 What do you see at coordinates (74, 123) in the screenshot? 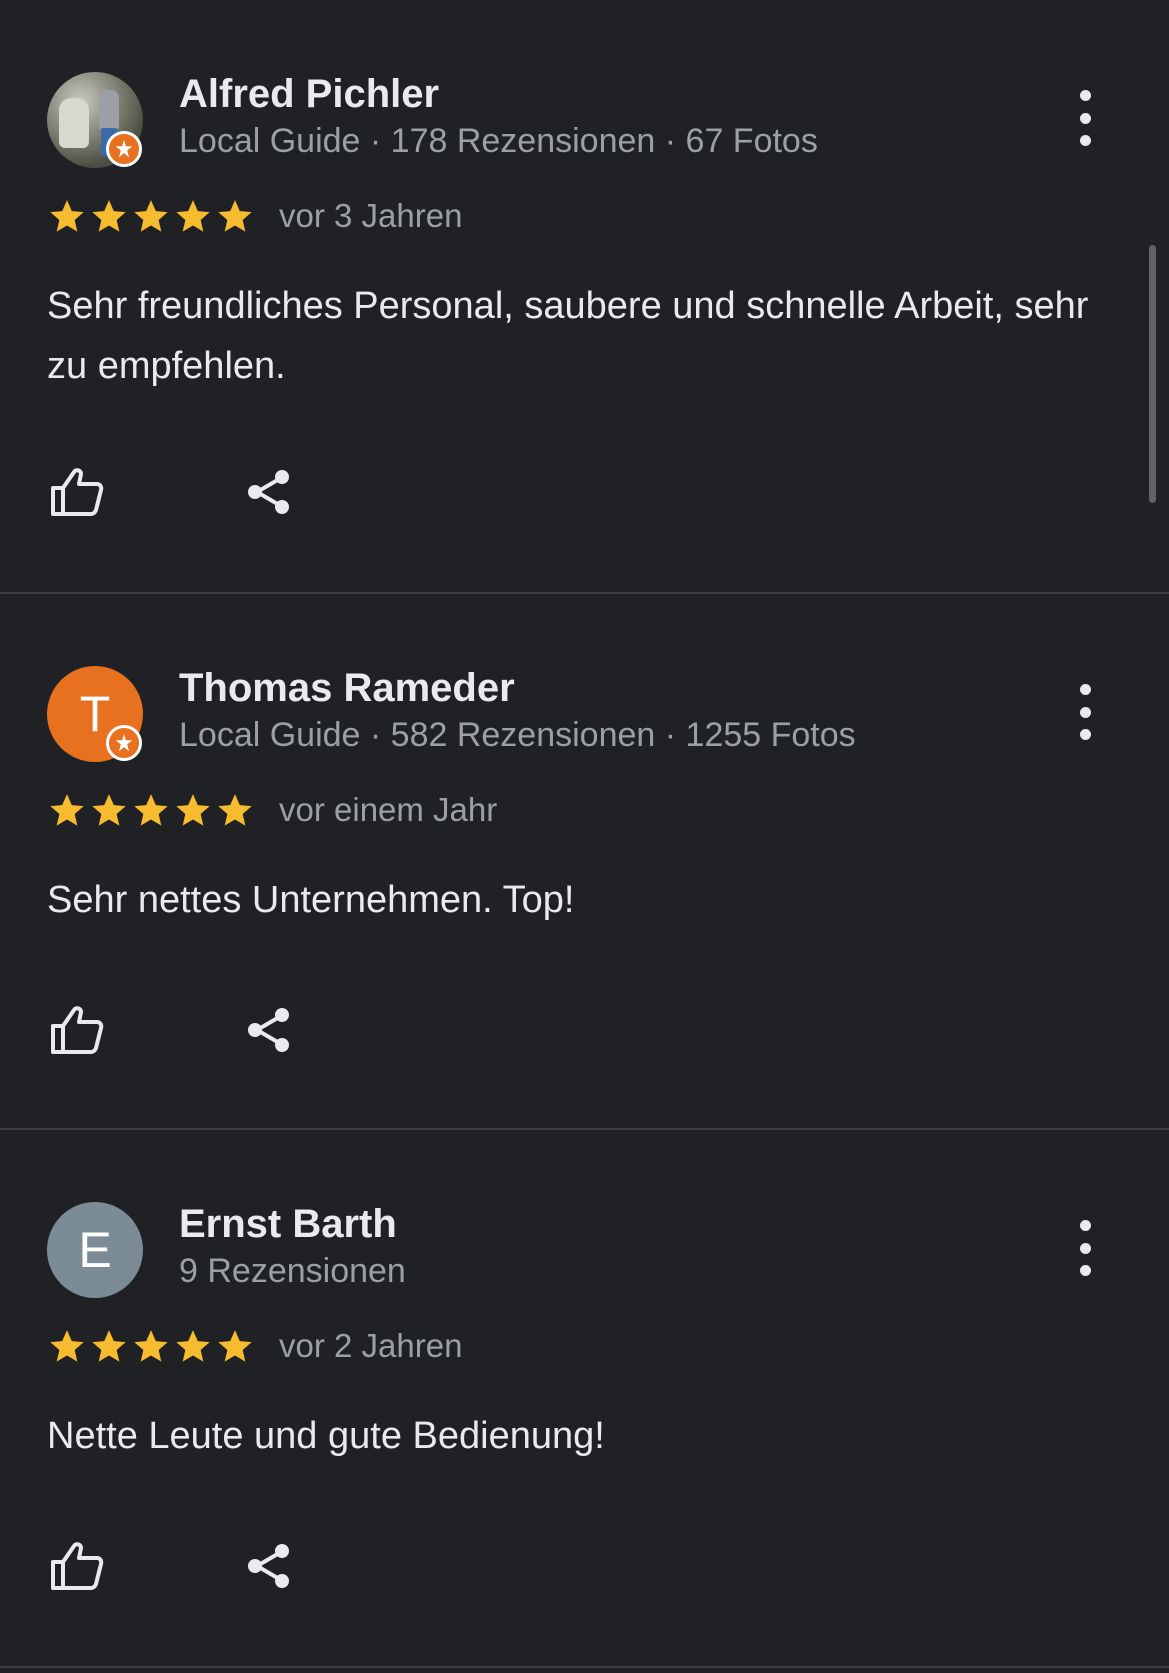
I see `avatar-photo-statue` at bounding box center [74, 123].